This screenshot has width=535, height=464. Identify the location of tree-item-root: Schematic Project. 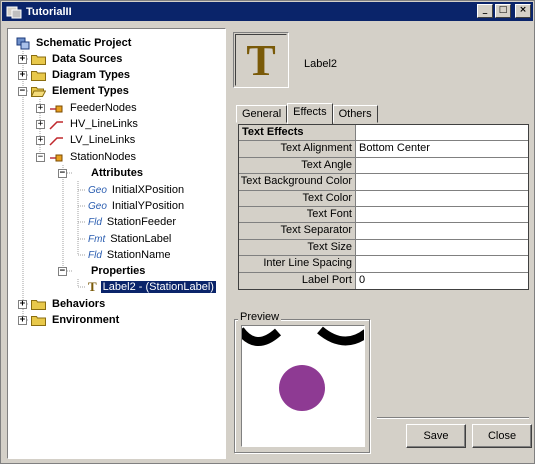
(74, 43).